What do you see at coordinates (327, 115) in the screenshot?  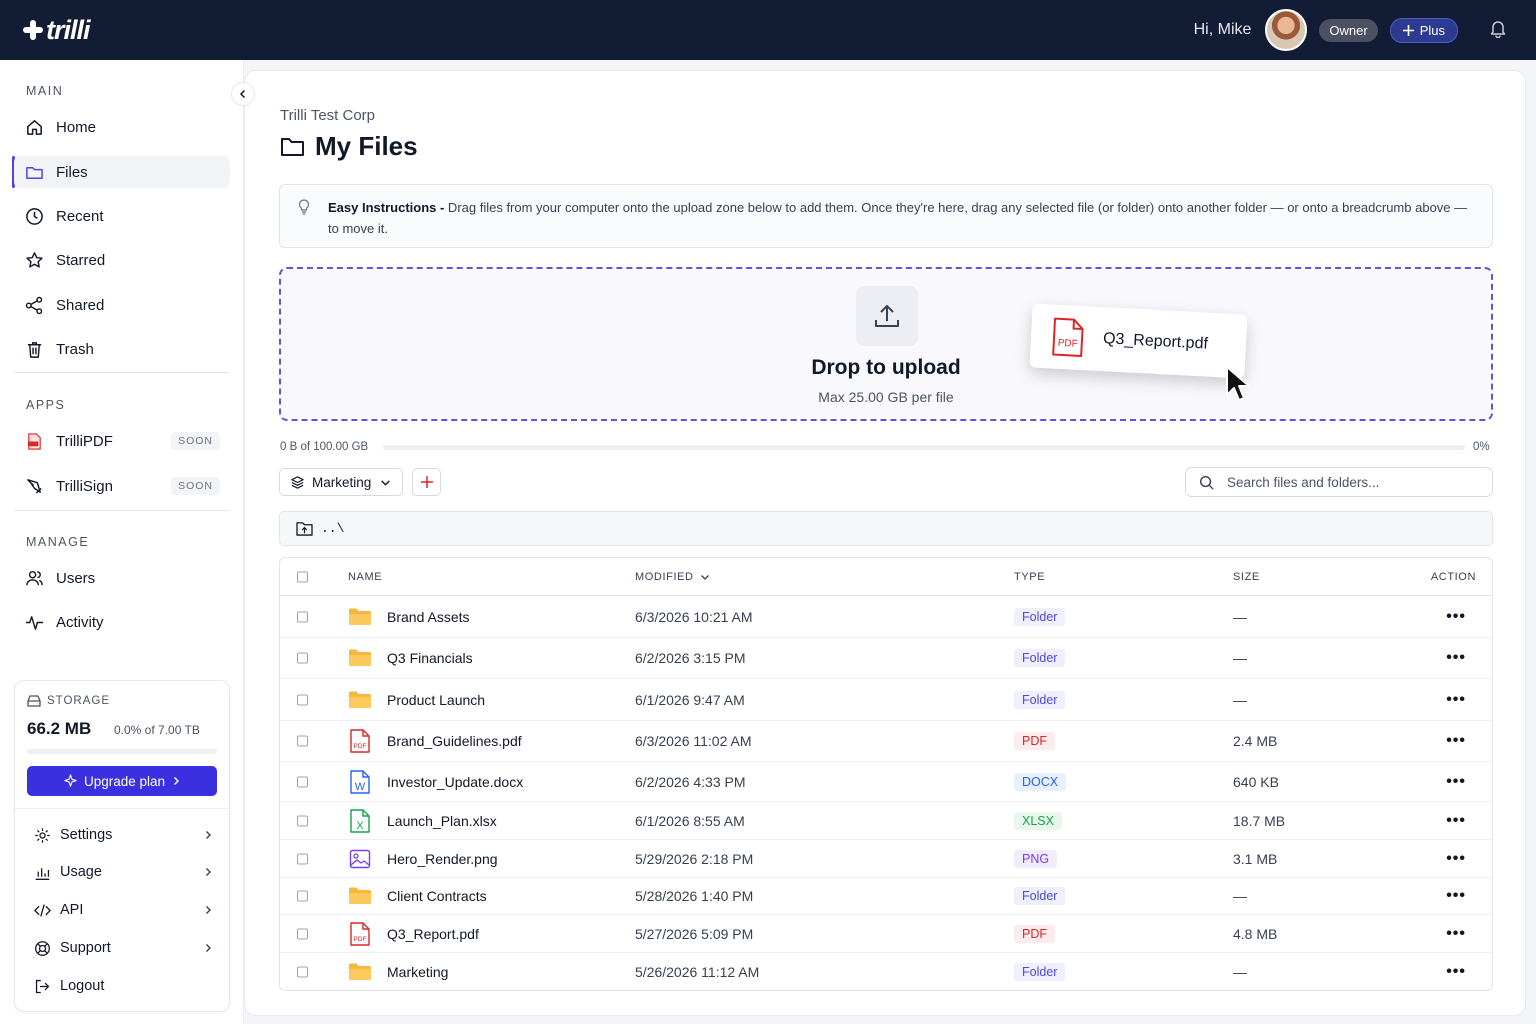 I see `breadcrumb-org: Trilli Test Corp` at bounding box center [327, 115].